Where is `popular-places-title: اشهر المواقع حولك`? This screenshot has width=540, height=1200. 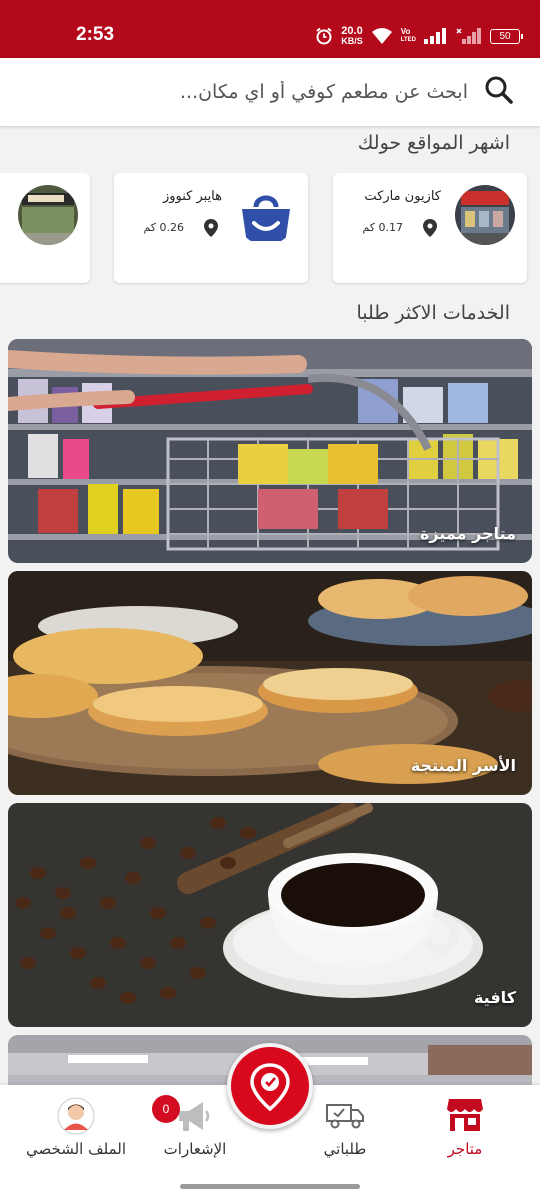
popular-places-title: اشهر المواقع حولك is located at coordinates (433, 143).